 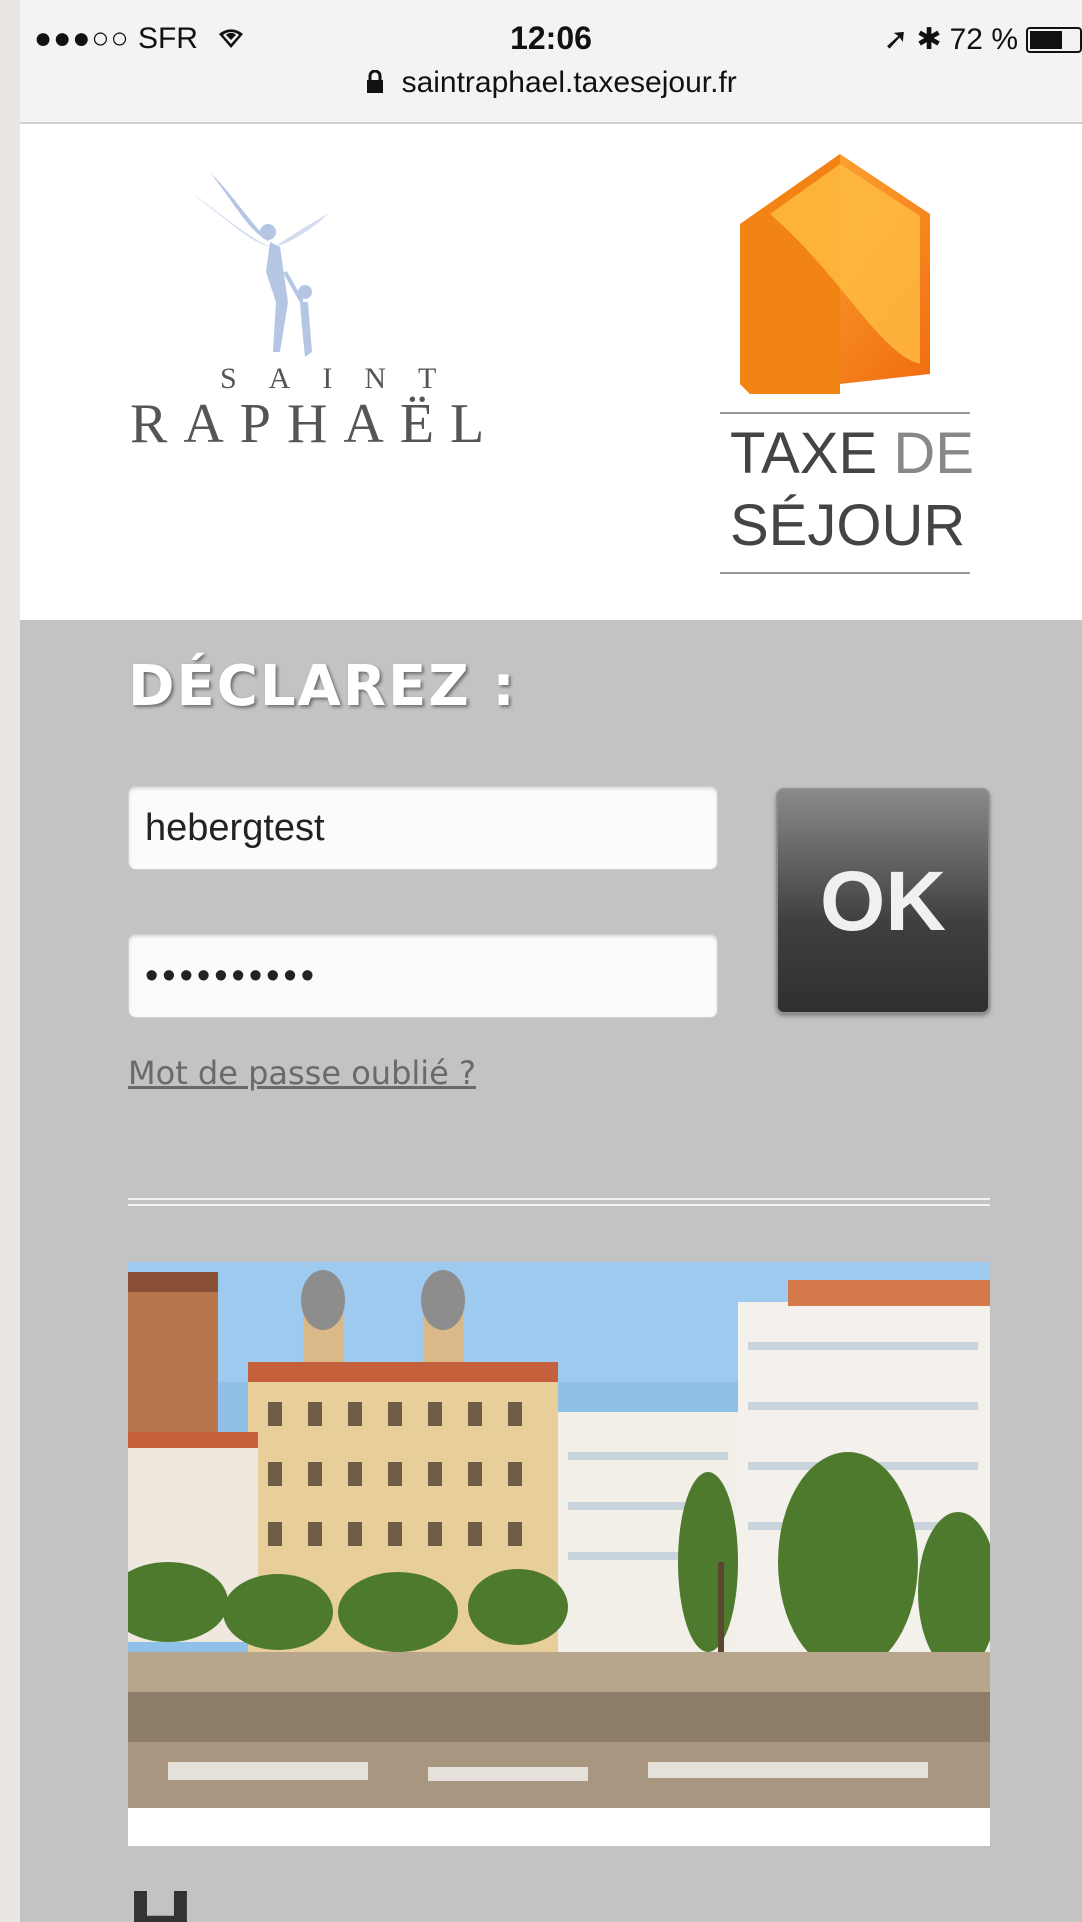 What do you see at coordinates (804, 453) in the screenshot?
I see `logo-text-taxe: TAXE` at bounding box center [804, 453].